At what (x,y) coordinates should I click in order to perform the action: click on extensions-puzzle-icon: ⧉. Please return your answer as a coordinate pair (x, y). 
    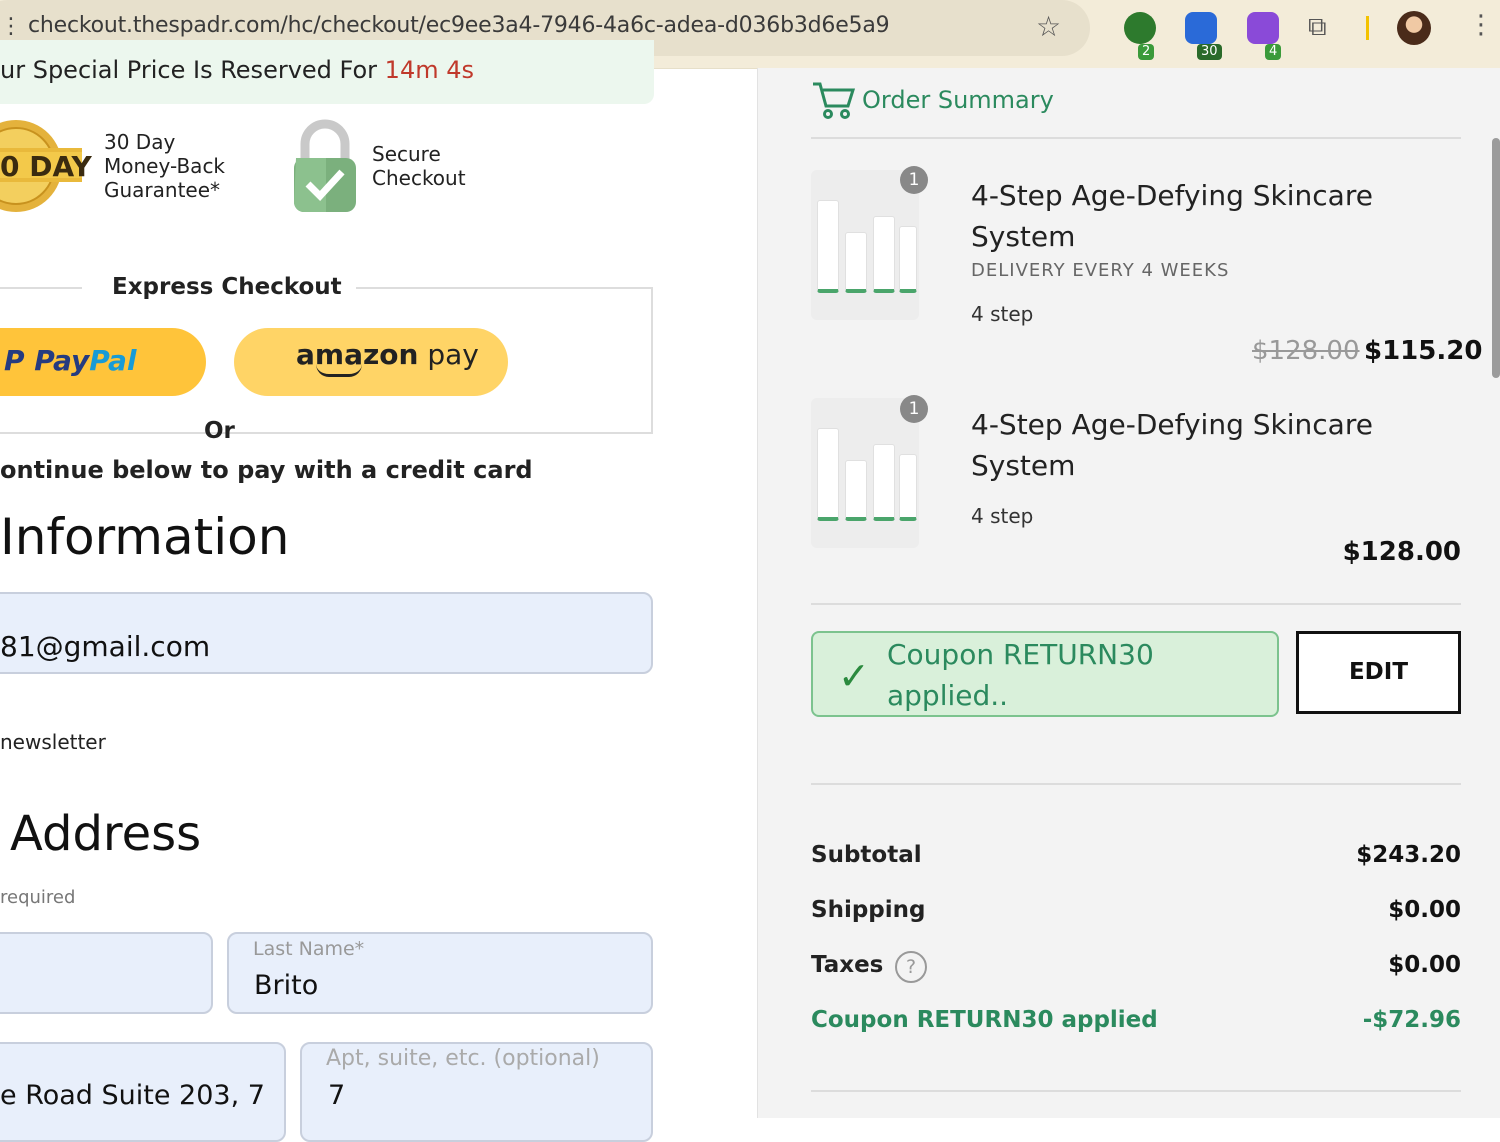
    Looking at the image, I should click on (1317, 27).